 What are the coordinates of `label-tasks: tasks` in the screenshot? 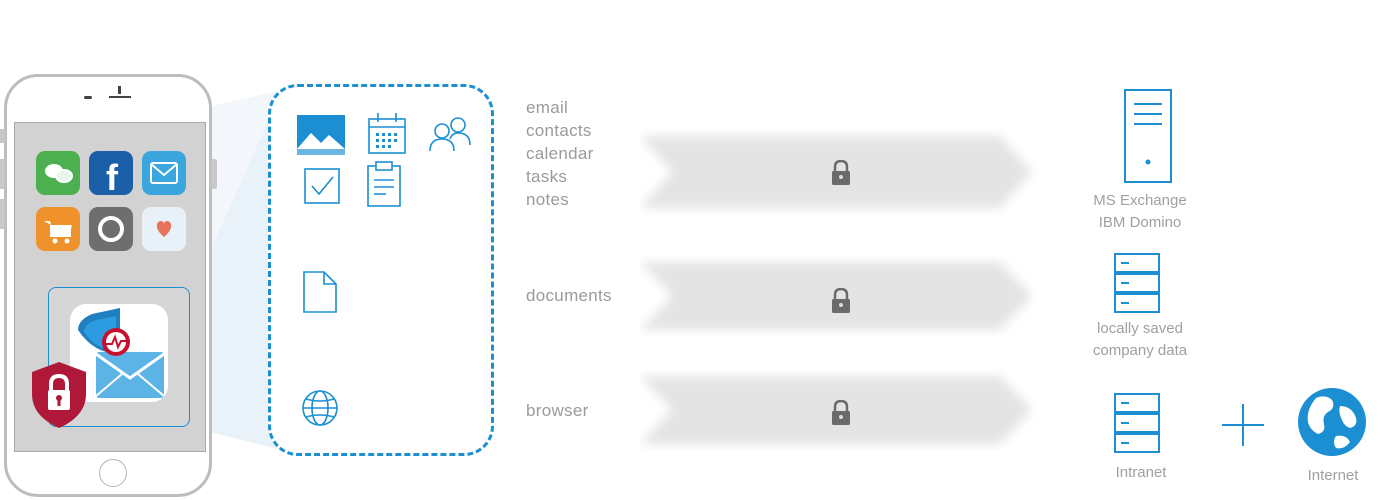 It's located at (547, 176).